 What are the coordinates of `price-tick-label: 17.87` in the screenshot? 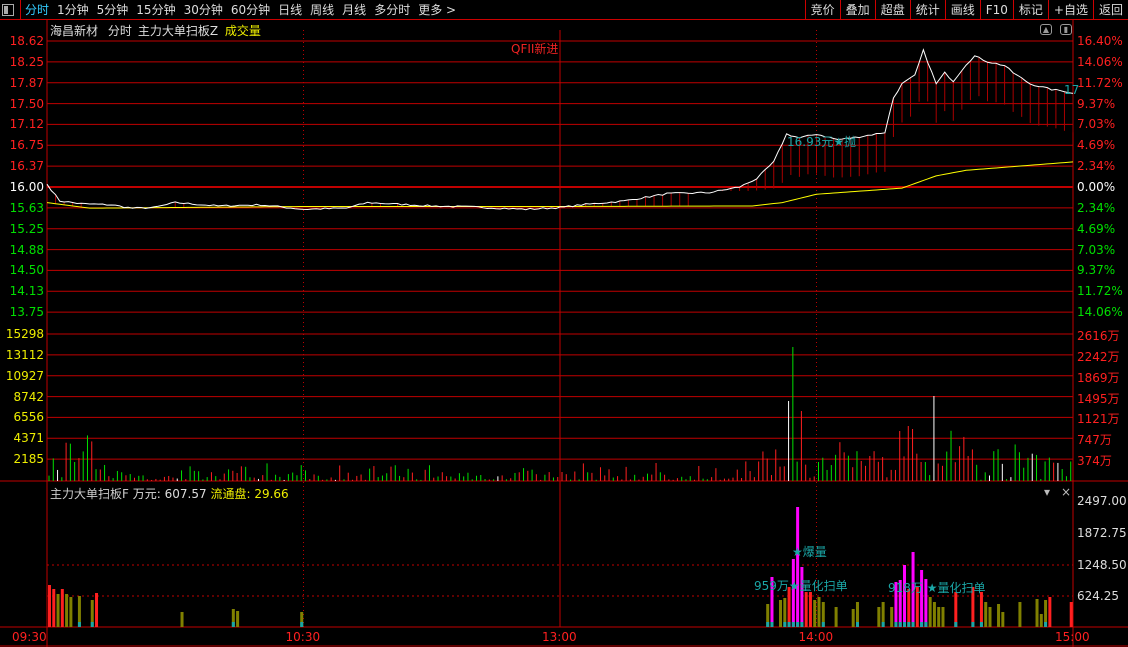 It's located at (26, 82).